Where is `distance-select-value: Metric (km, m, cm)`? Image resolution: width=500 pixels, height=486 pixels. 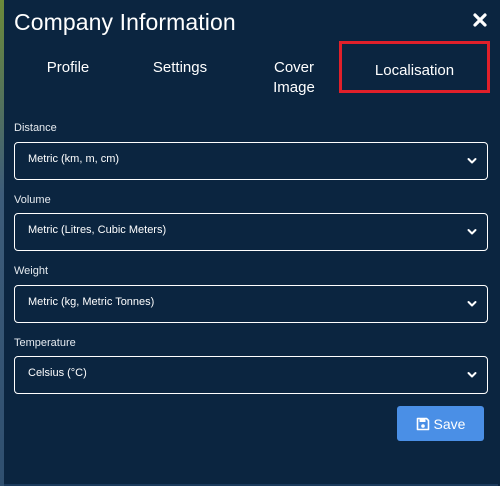
distance-select-value: Metric (km, m, cm) is located at coordinates (74, 159).